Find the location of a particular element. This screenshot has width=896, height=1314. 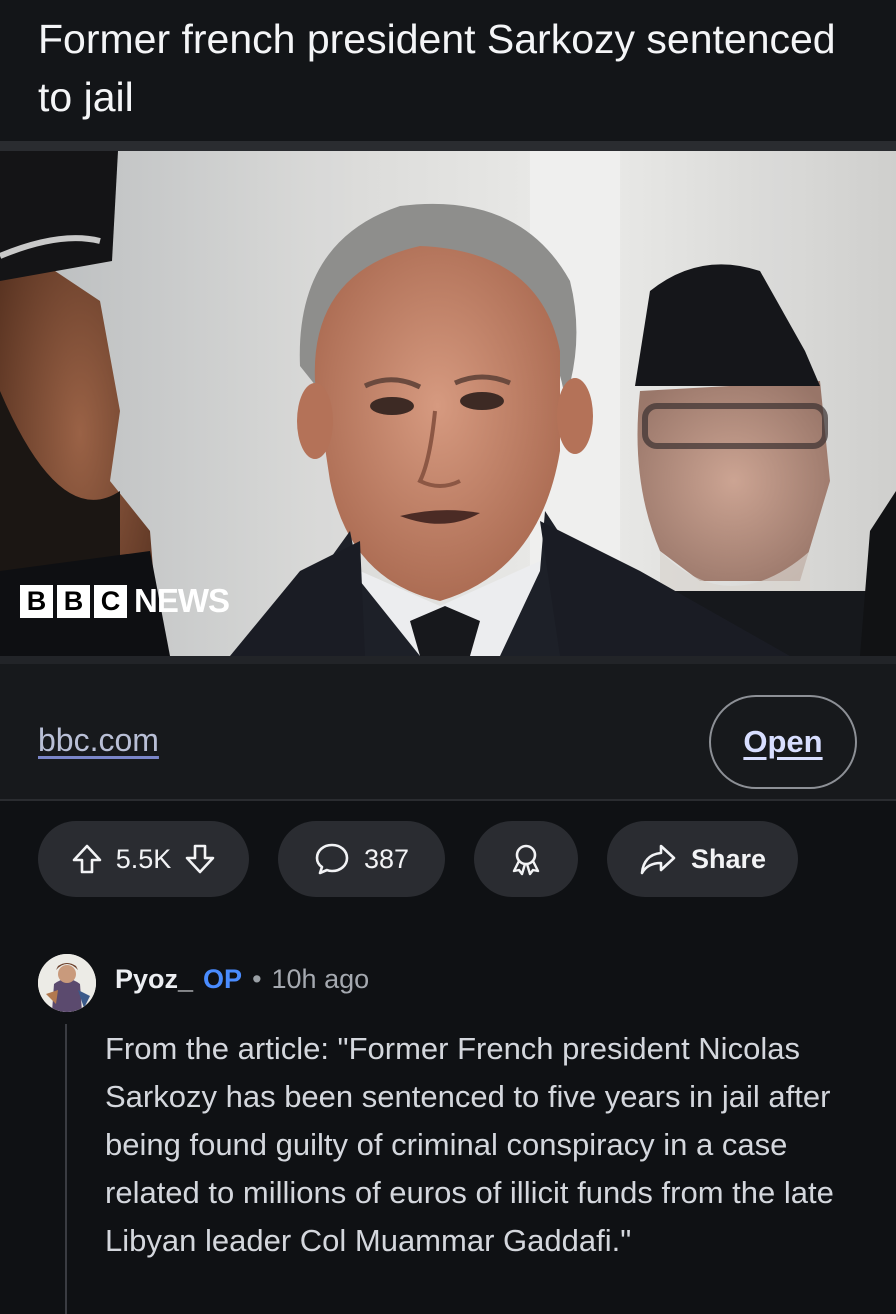

comment-count: 387 is located at coordinates (386, 858).